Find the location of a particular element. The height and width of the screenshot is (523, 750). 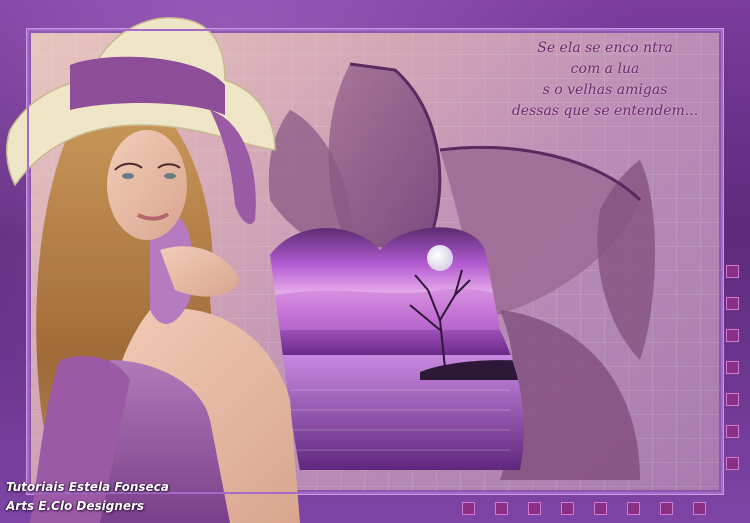

decorative-squares-bottom is located at coordinates (594, 509).